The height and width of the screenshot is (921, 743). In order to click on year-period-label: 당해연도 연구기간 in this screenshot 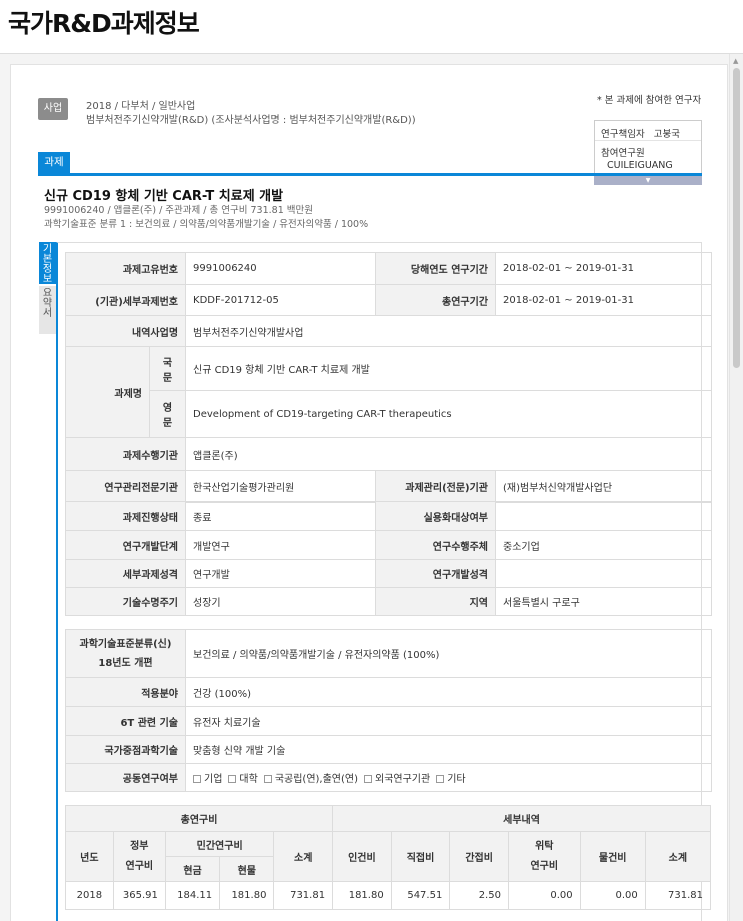, I will do `click(436, 268)`.